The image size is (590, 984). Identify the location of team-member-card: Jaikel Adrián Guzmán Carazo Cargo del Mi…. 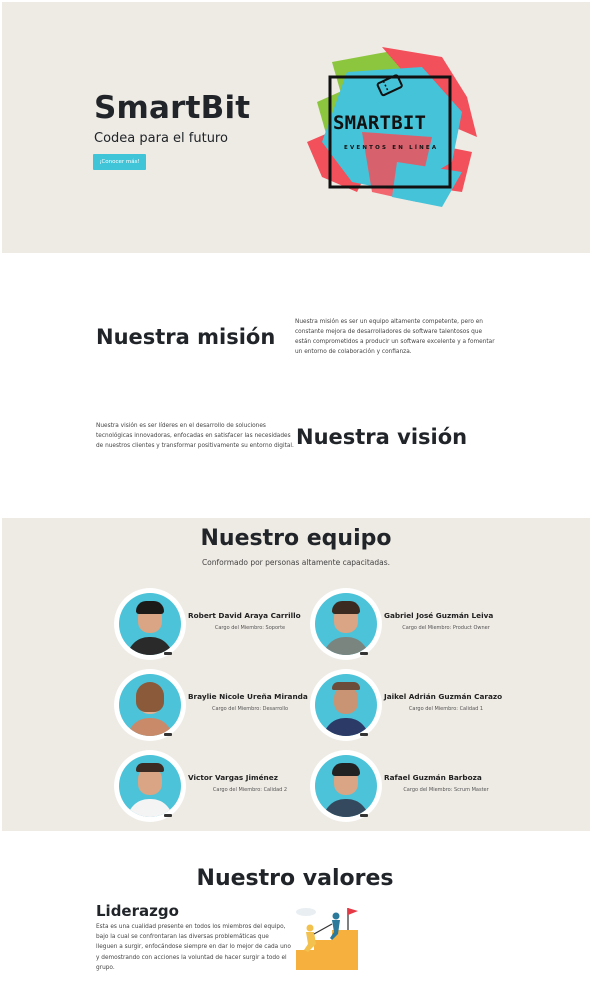
(410, 705).